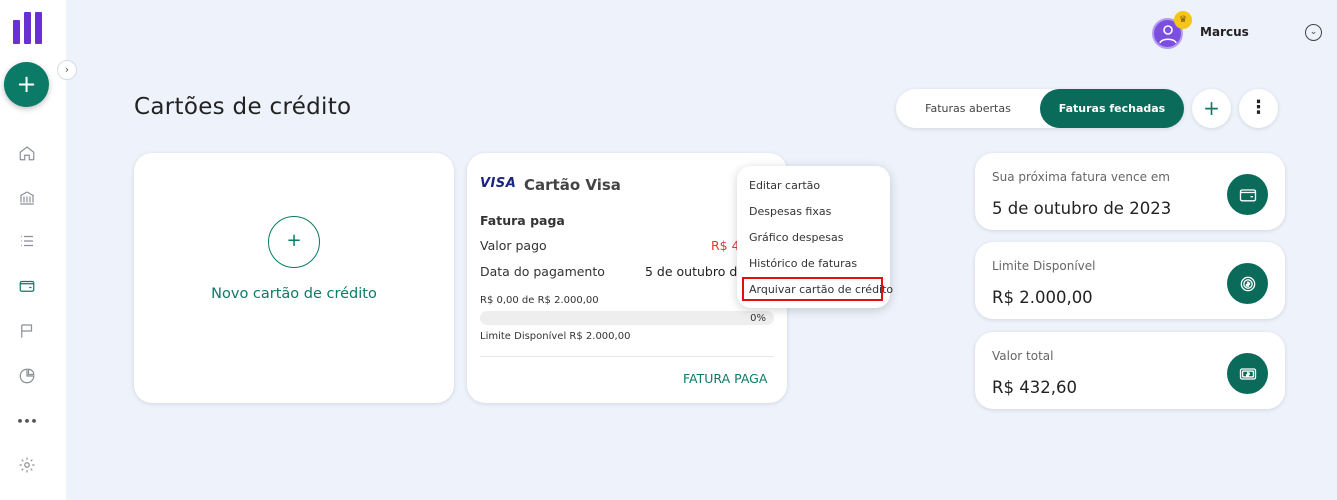 The image size is (1337, 500). I want to click on available-limit-value: R$ 2.000,00, so click(1042, 297).